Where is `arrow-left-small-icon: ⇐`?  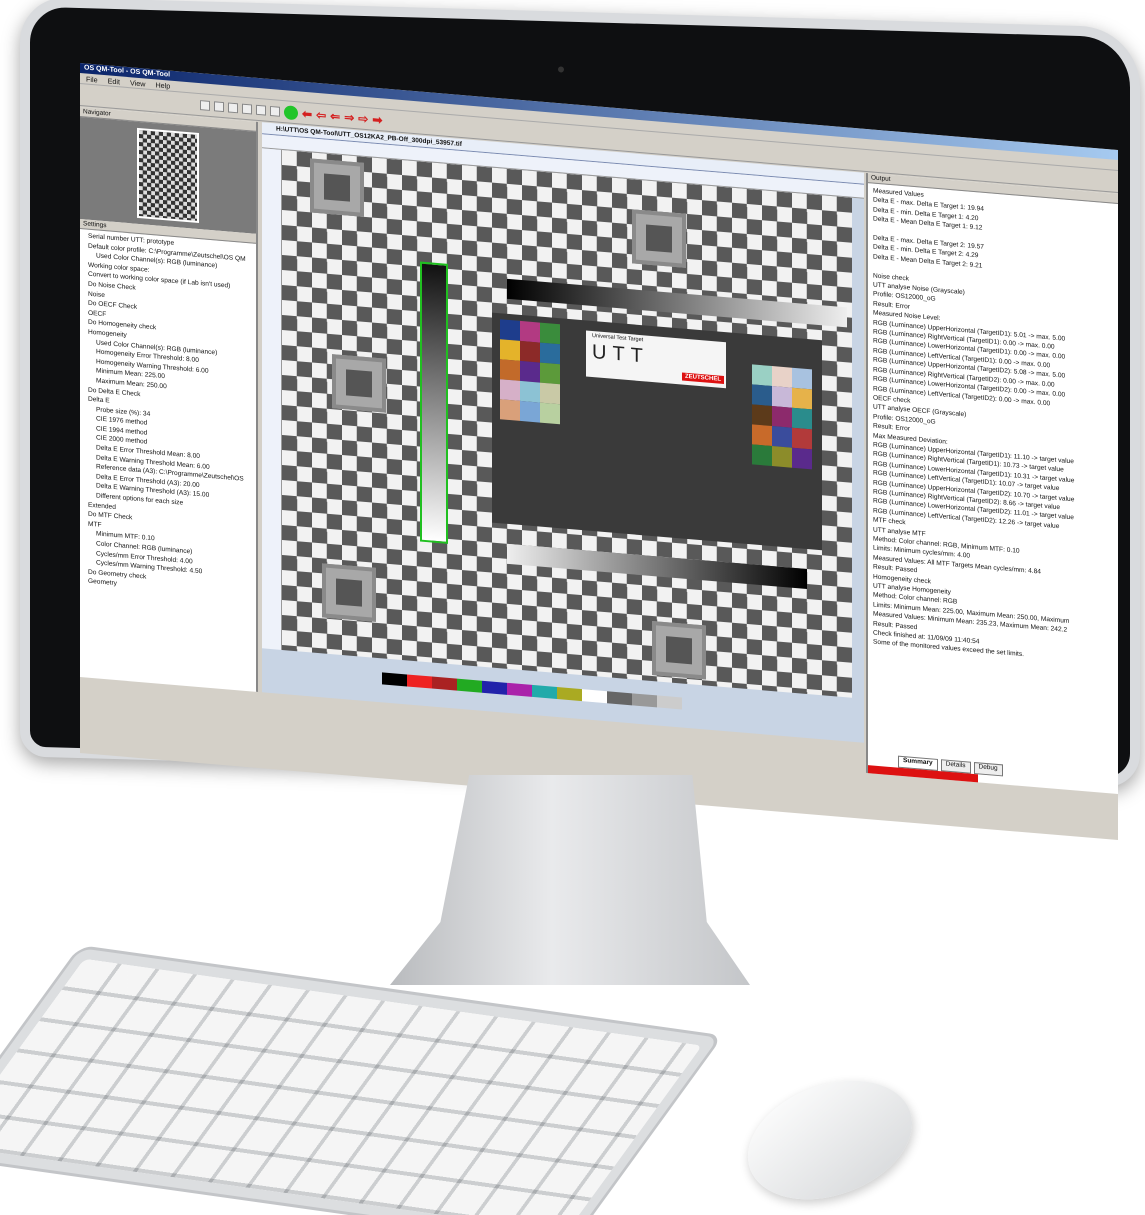
arrow-left-small-icon: ⇐ is located at coordinates (335, 116).